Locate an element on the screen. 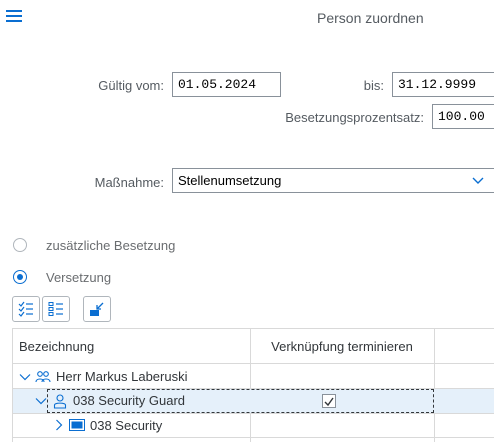 The height and width of the screenshot is (442, 494). valid-from-input is located at coordinates (226, 84).